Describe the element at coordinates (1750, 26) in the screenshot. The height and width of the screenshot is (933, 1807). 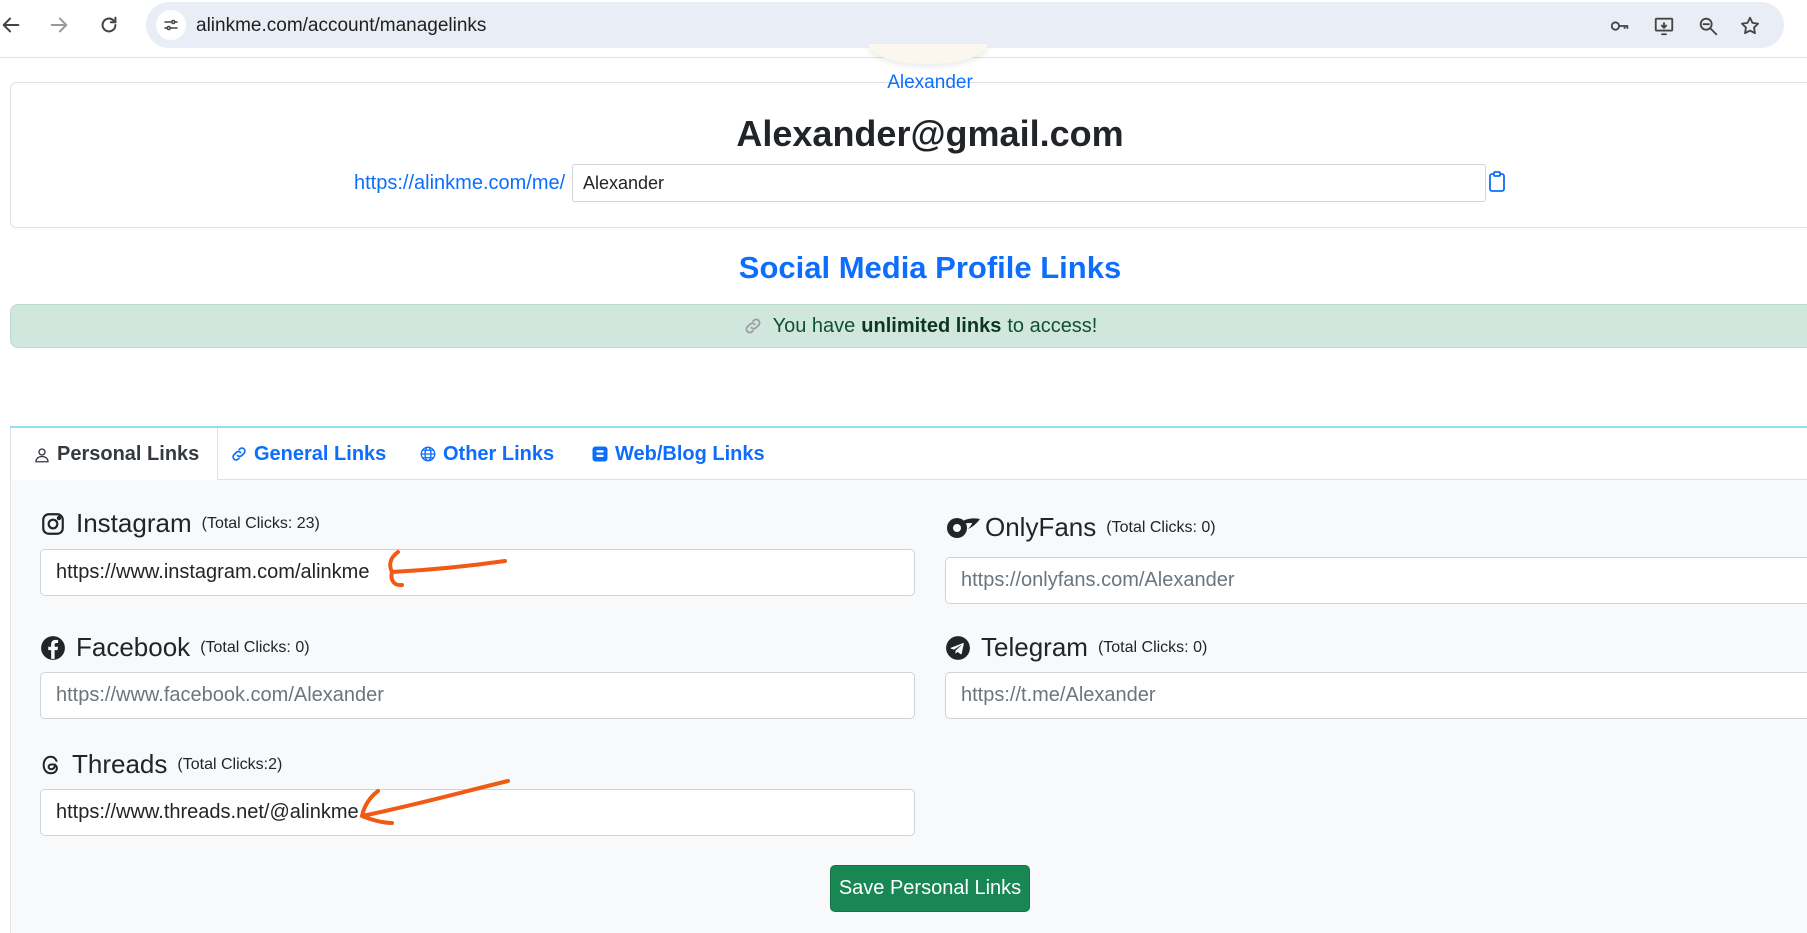
I see `star-icon` at that location.